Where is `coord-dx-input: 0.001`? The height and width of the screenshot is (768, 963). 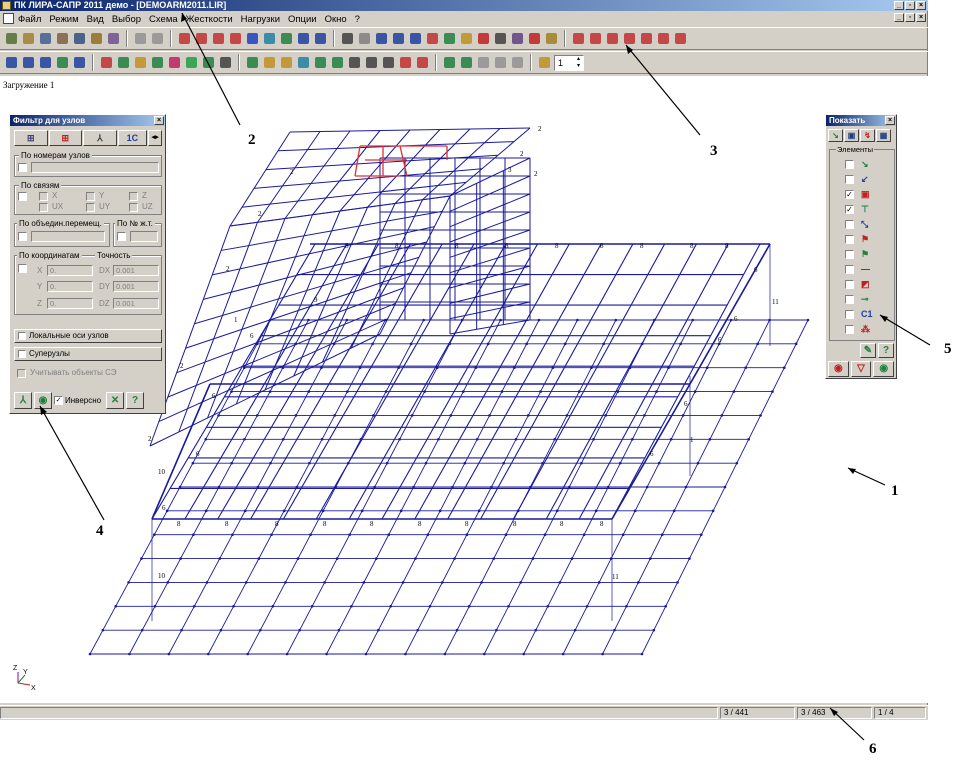 coord-dx-input: 0.001 is located at coordinates (136, 270).